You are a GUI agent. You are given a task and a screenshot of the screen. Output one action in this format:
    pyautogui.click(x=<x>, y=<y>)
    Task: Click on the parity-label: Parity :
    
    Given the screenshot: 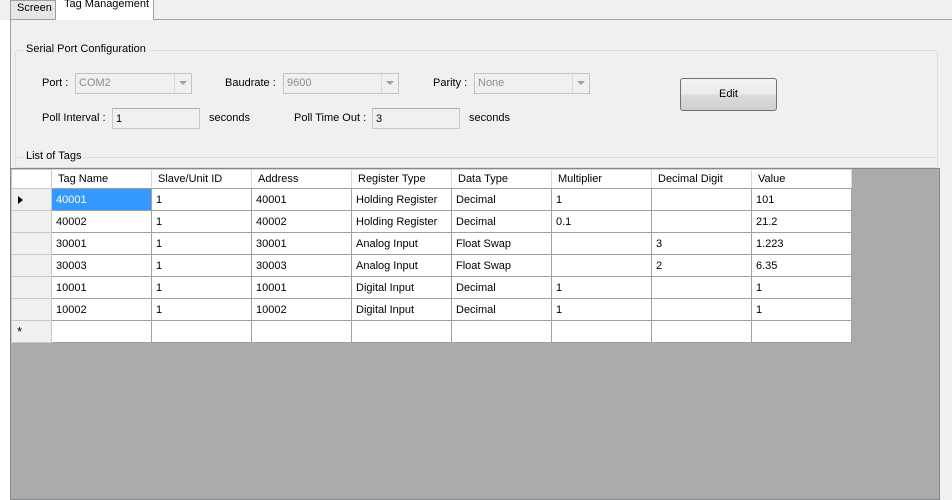 What is the action you would take?
    pyautogui.click(x=450, y=83)
    